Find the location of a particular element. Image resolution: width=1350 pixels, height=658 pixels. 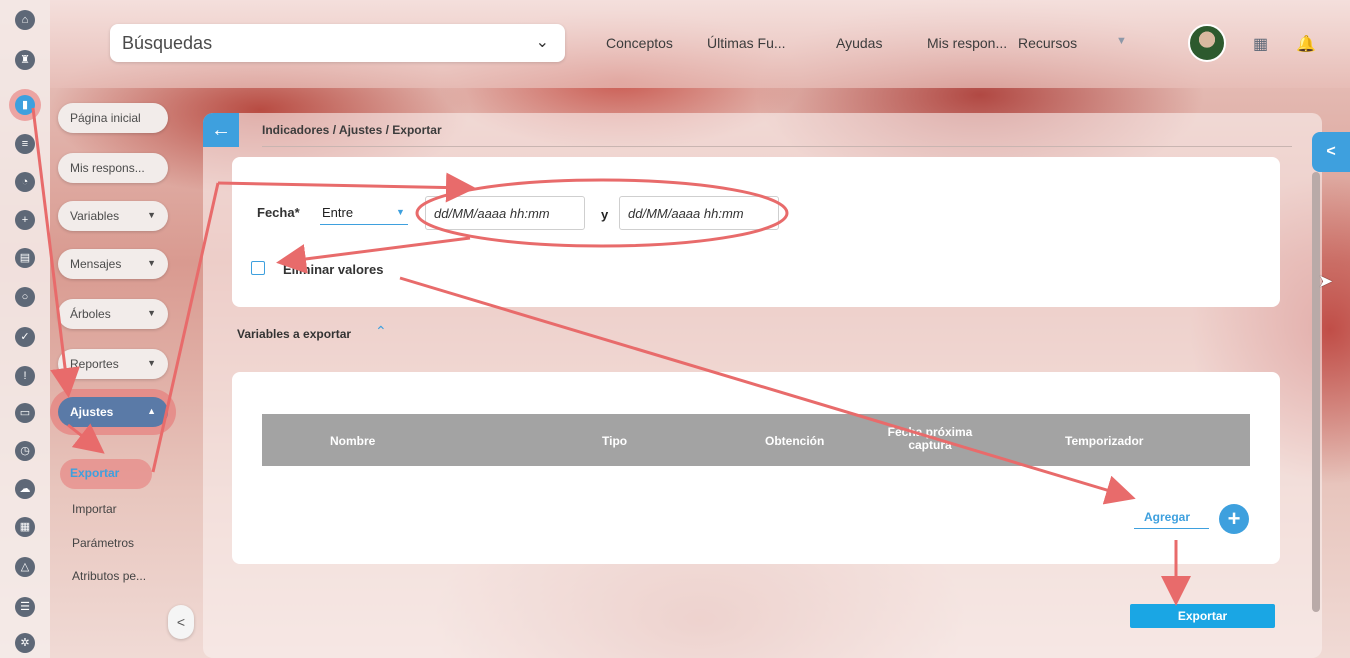

menu-label: Árboles is located at coordinates (90, 314).